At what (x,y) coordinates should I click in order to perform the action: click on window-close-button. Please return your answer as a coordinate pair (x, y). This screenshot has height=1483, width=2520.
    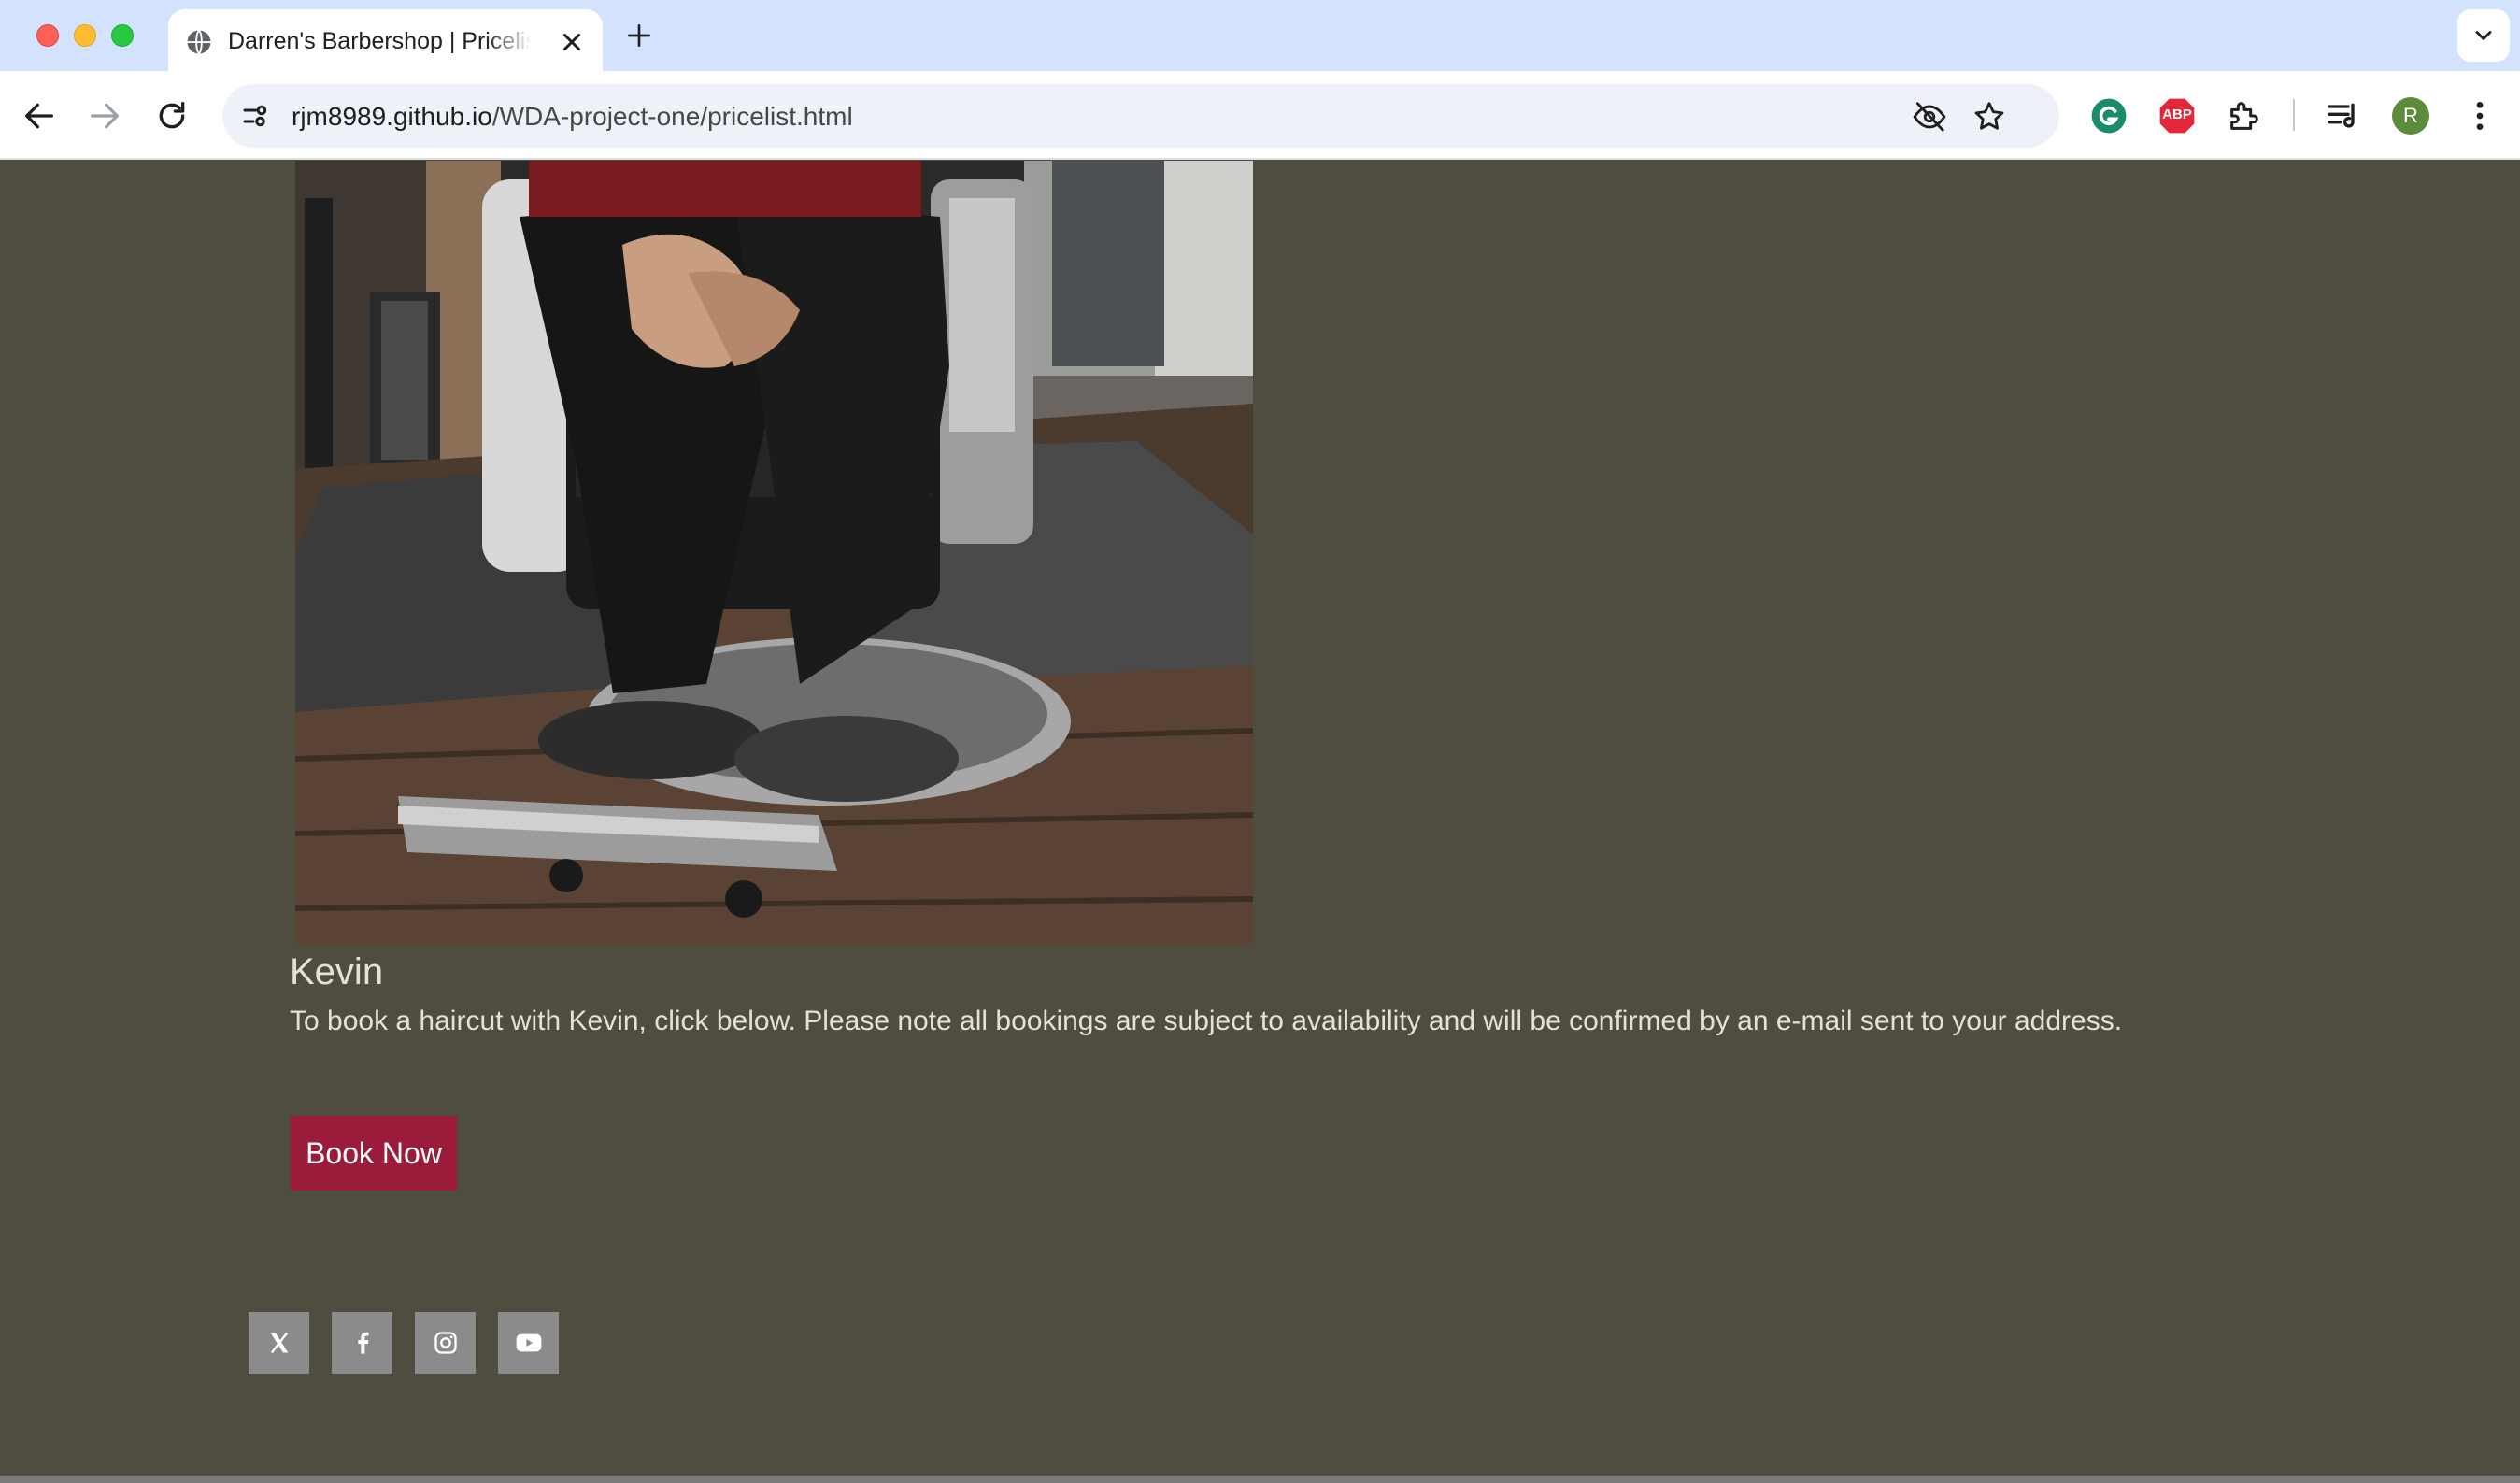
    Looking at the image, I should click on (47, 35).